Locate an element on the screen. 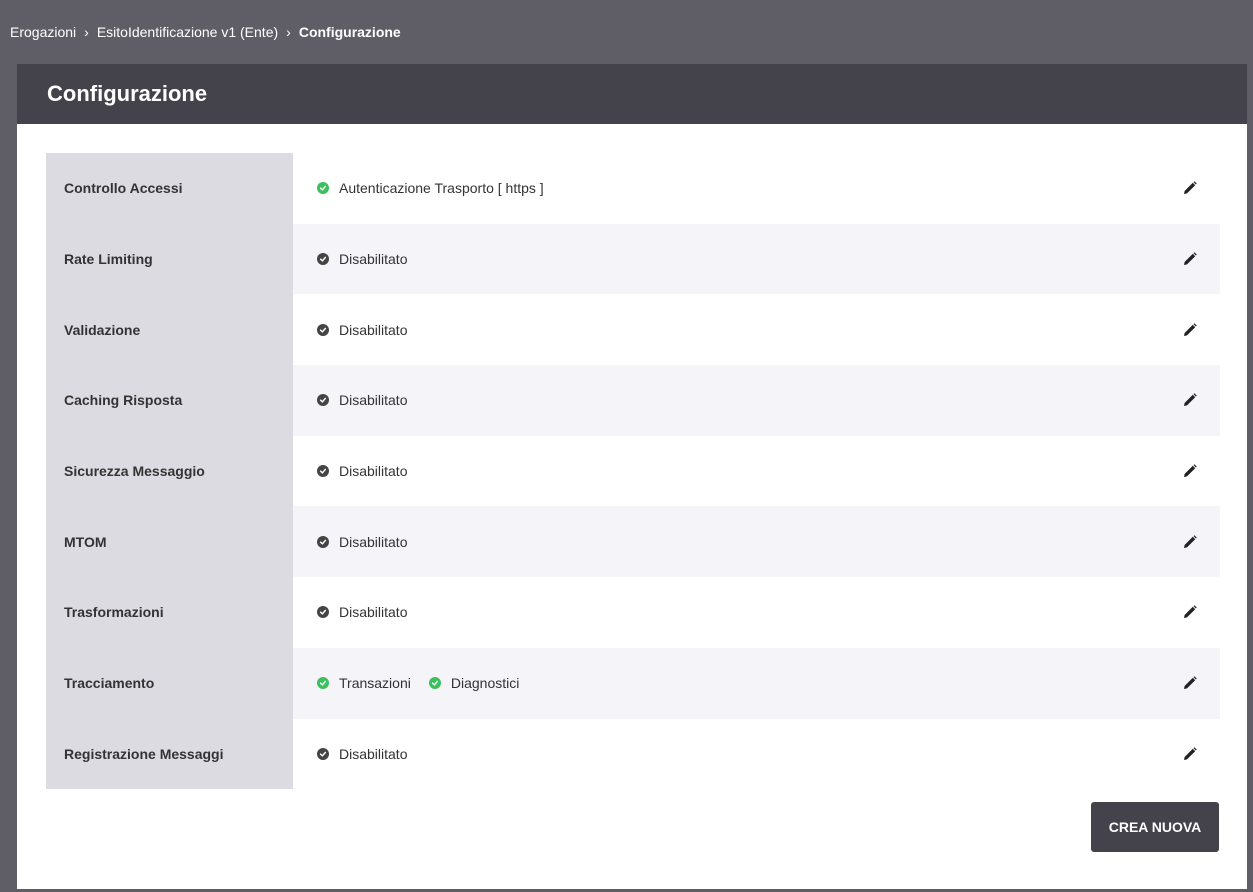  table-row: Registrazione Messaggi Disabilitato is located at coordinates (633, 754).